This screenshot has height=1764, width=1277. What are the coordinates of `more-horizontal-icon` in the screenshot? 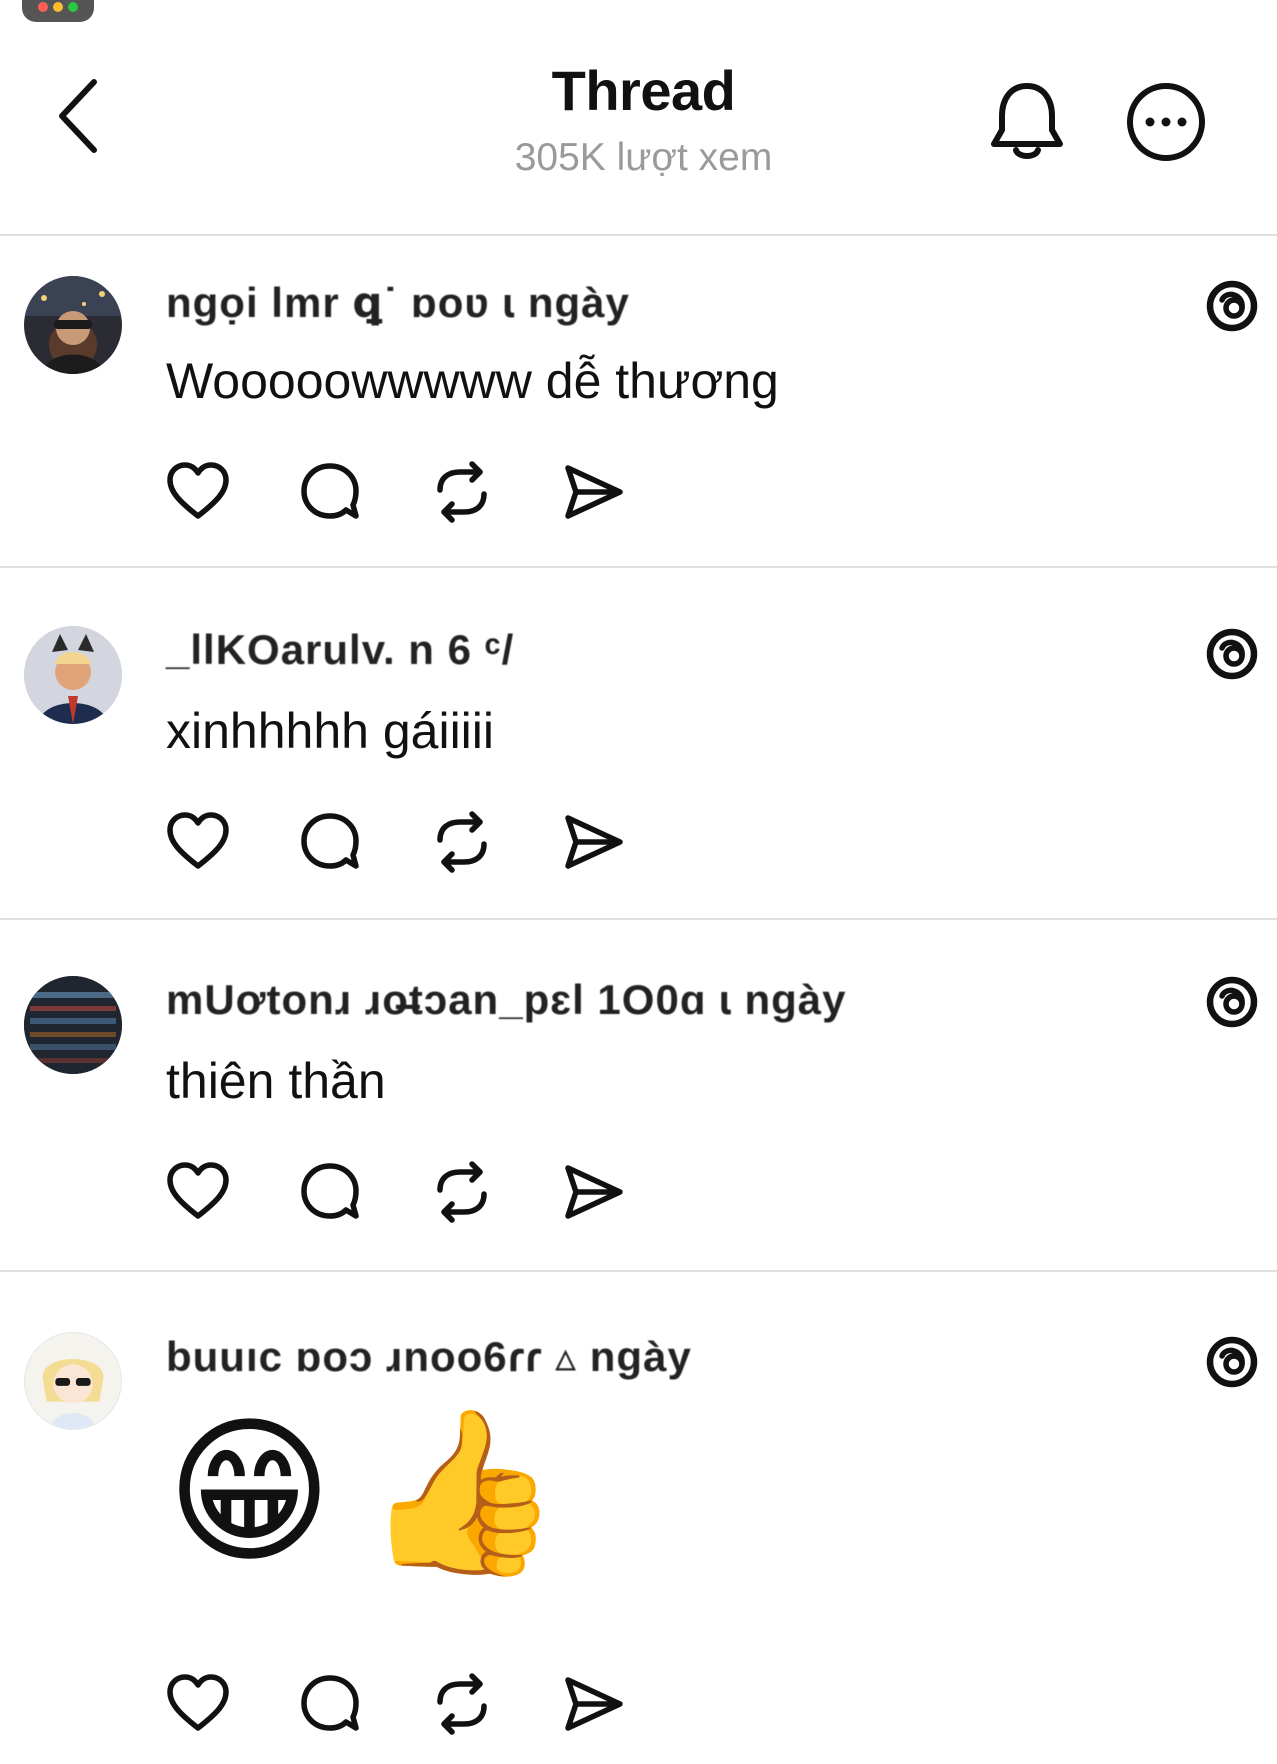 It's located at (1166, 122).